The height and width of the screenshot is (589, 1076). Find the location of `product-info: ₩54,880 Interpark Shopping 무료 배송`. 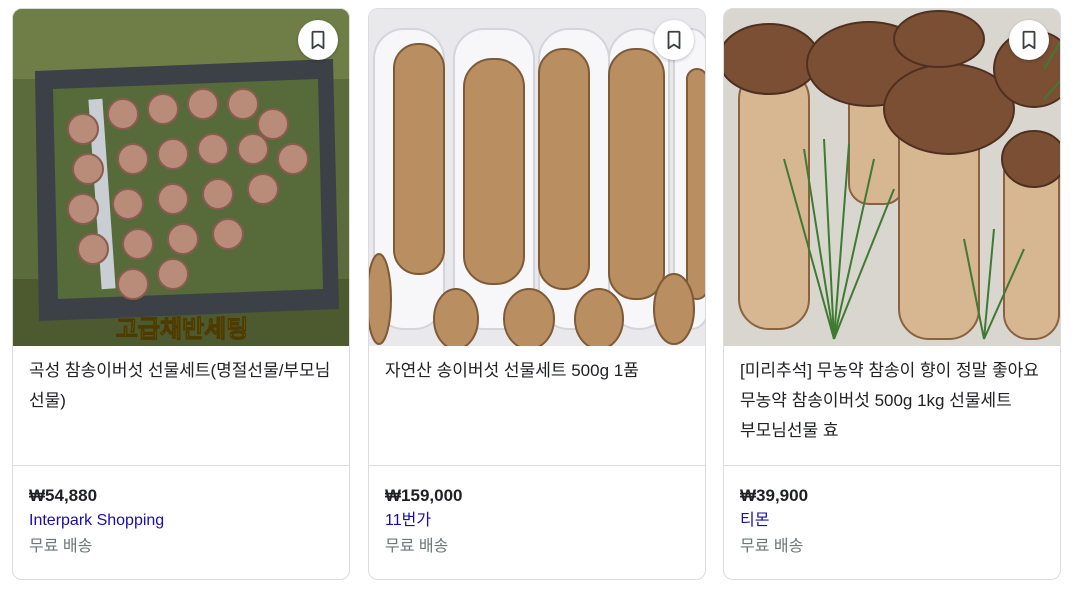

product-info: ₩54,880 Interpark Shopping 무료 배송 is located at coordinates (181, 513).